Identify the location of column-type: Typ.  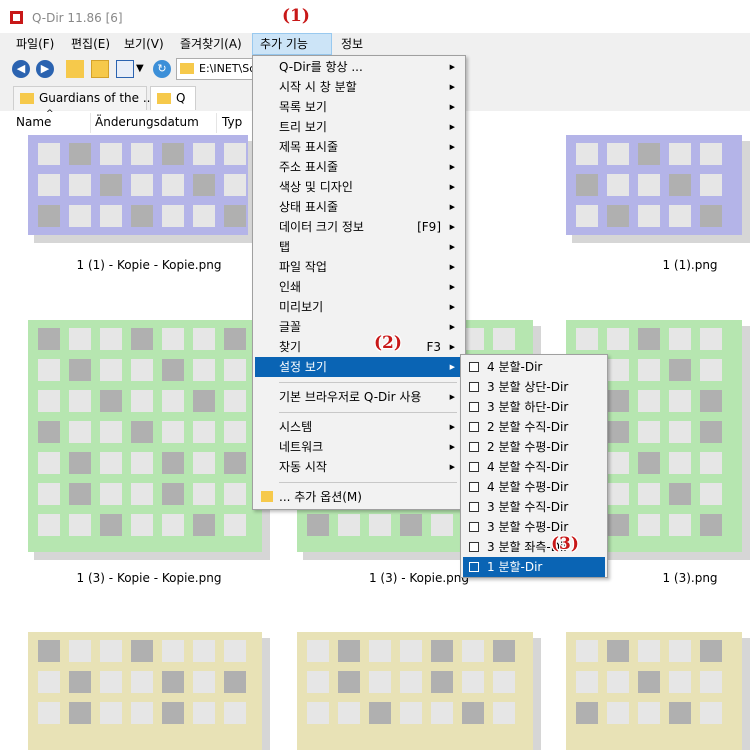
(232, 122).